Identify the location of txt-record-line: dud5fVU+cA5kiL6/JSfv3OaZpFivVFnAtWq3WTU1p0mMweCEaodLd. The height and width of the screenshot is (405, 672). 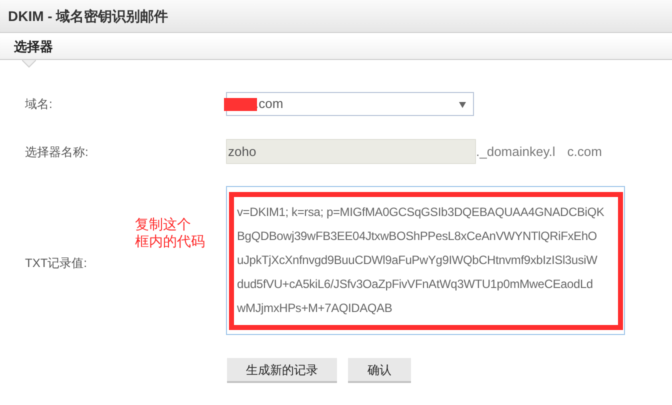
(415, 284).